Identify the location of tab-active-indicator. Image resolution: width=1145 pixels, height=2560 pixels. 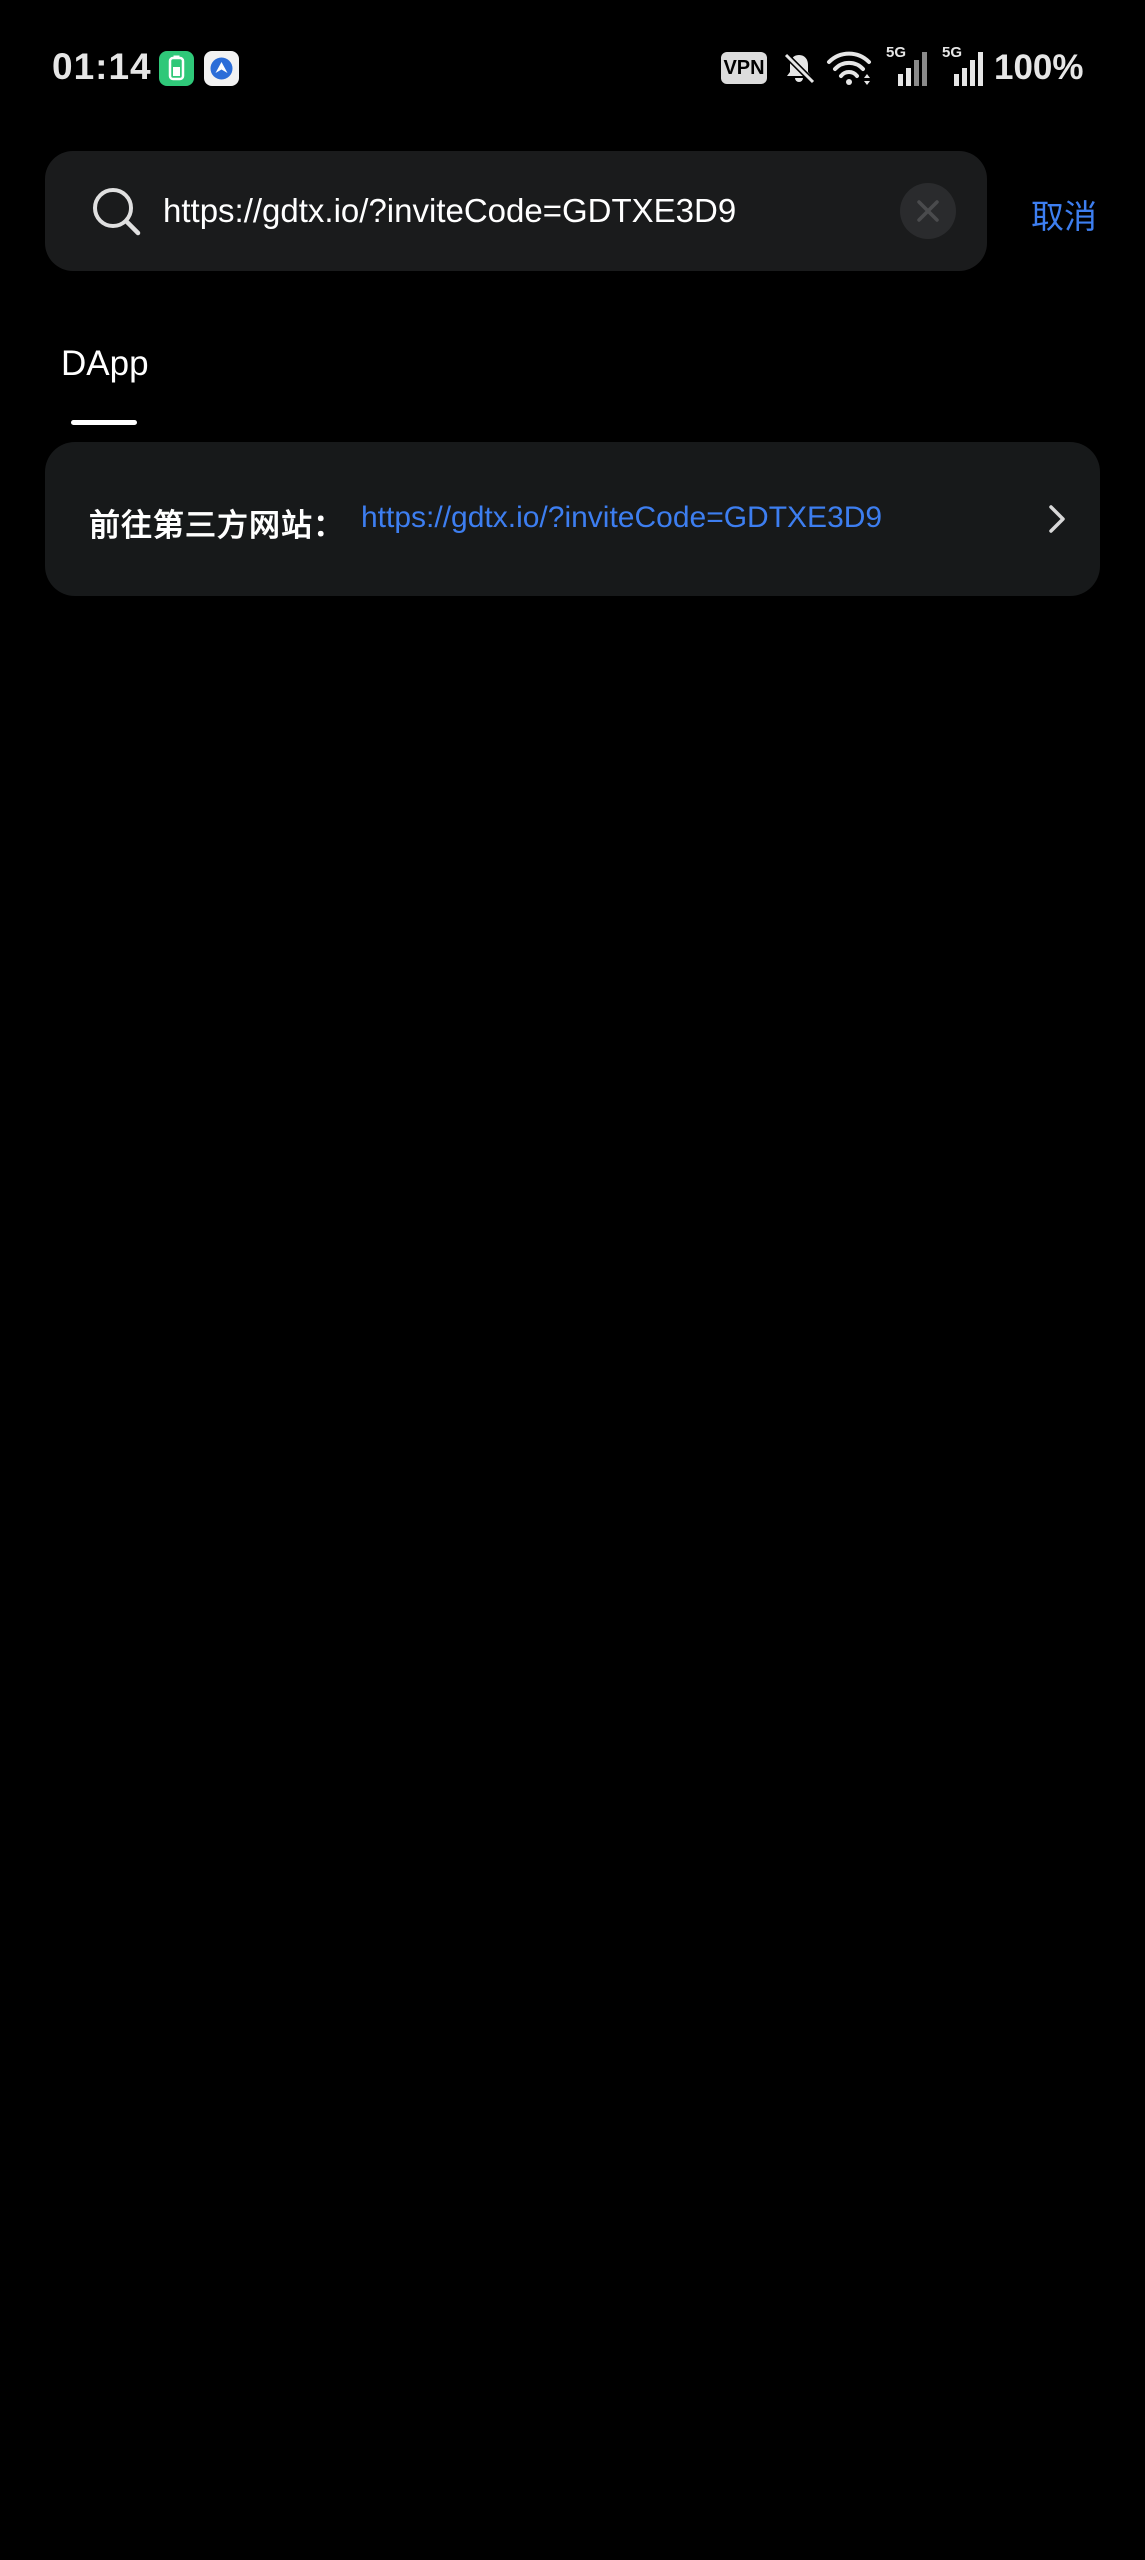
(104, 422).